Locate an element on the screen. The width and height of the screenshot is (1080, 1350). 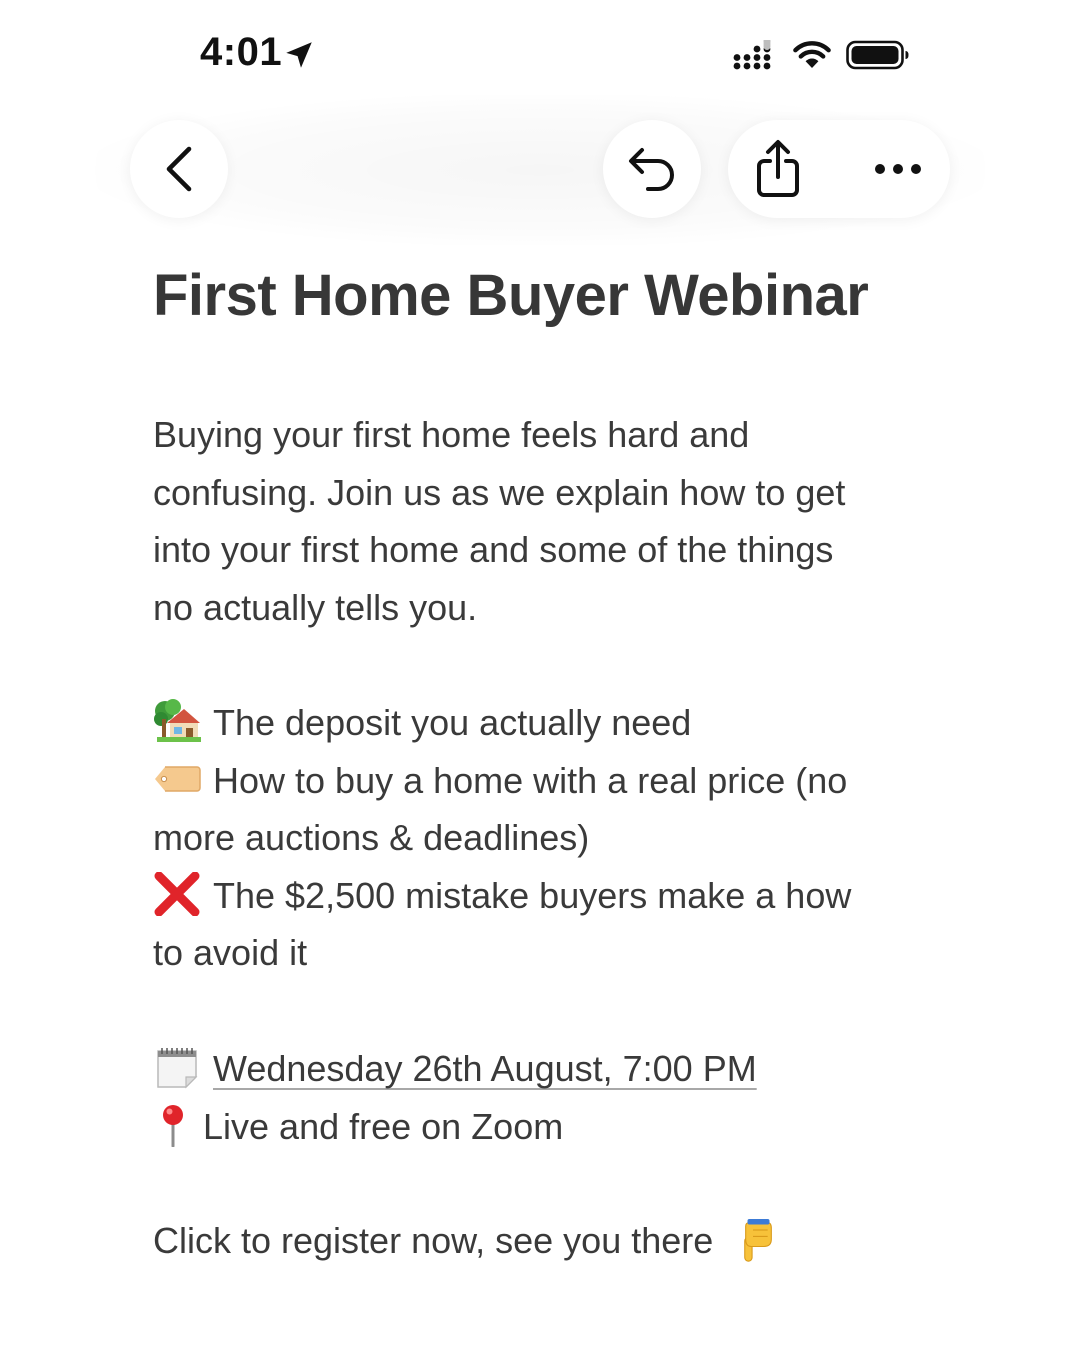
page-title: First Home Buyer Webinar is located at coordinates (511, 295).